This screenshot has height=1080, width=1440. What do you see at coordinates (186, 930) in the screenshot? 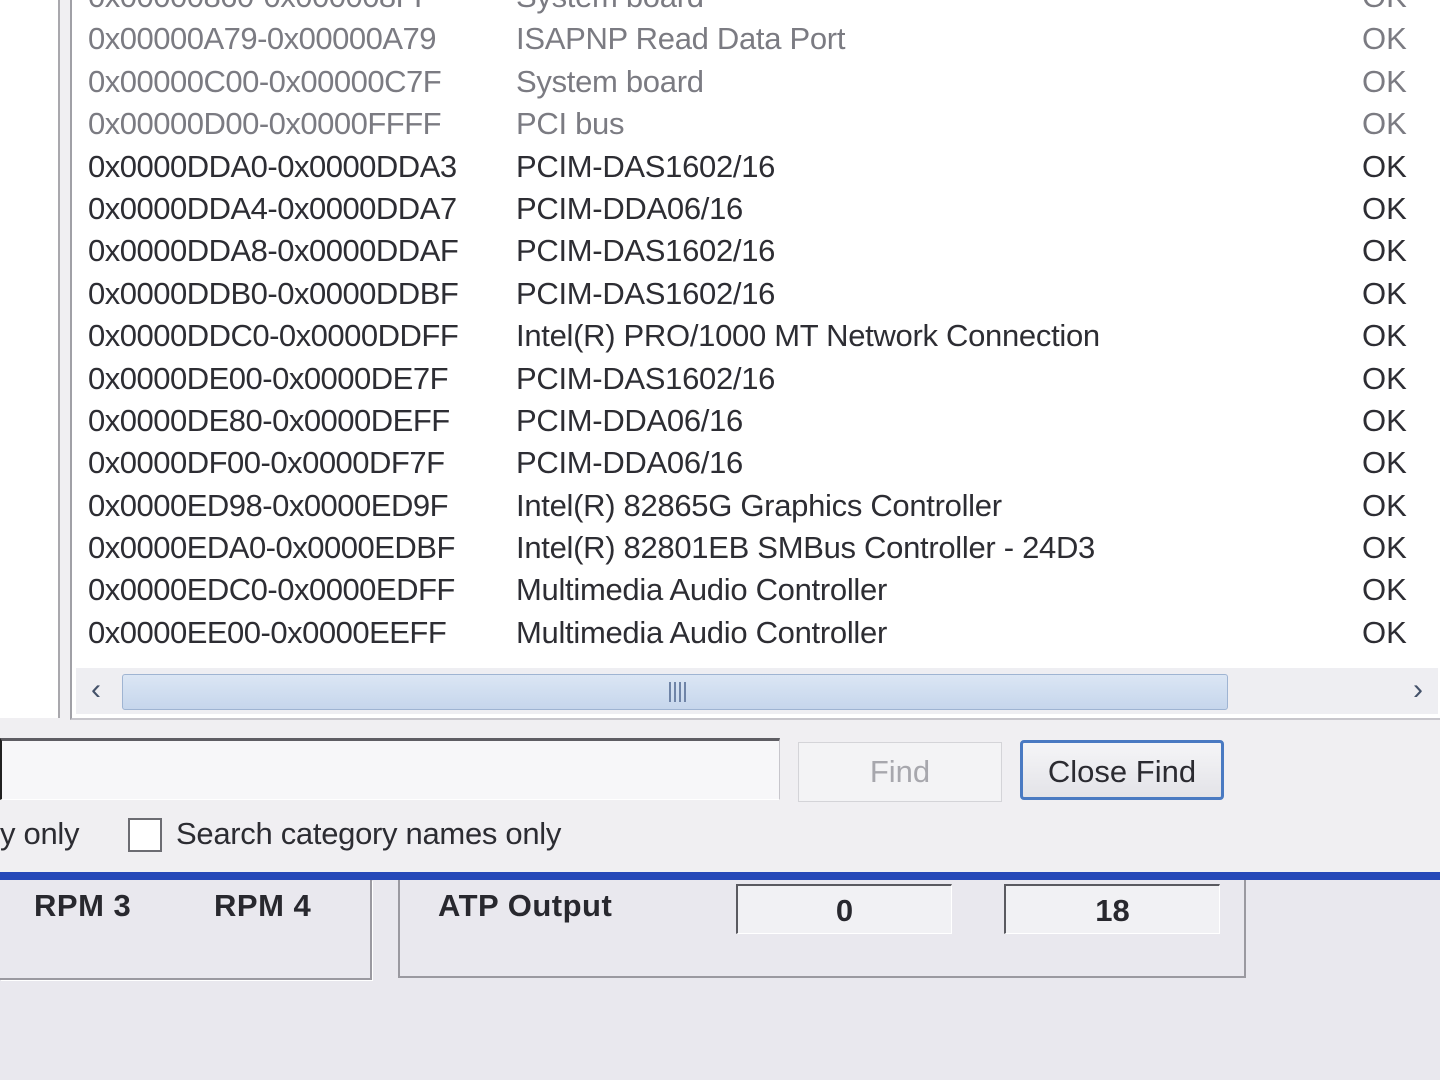
I see `rpm-group: RPM 3 RPM 4` at bounding box center [186, 930].